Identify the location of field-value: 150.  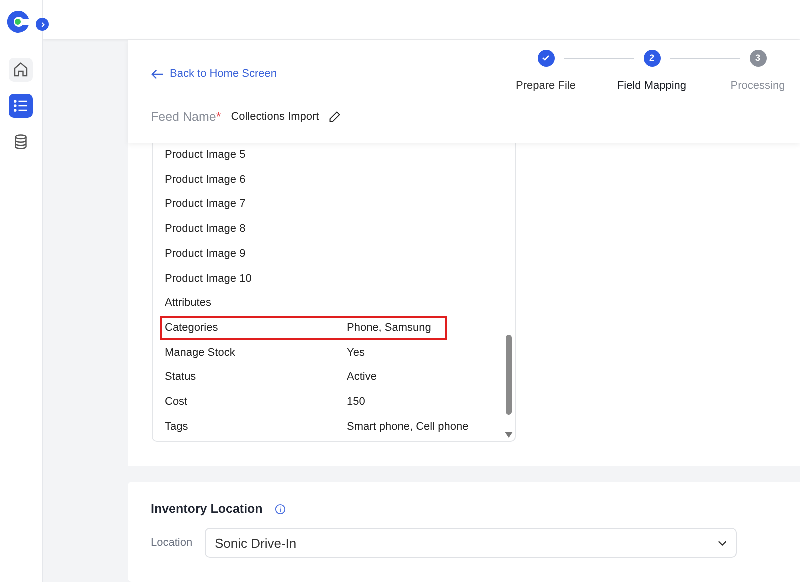
(356, 402).